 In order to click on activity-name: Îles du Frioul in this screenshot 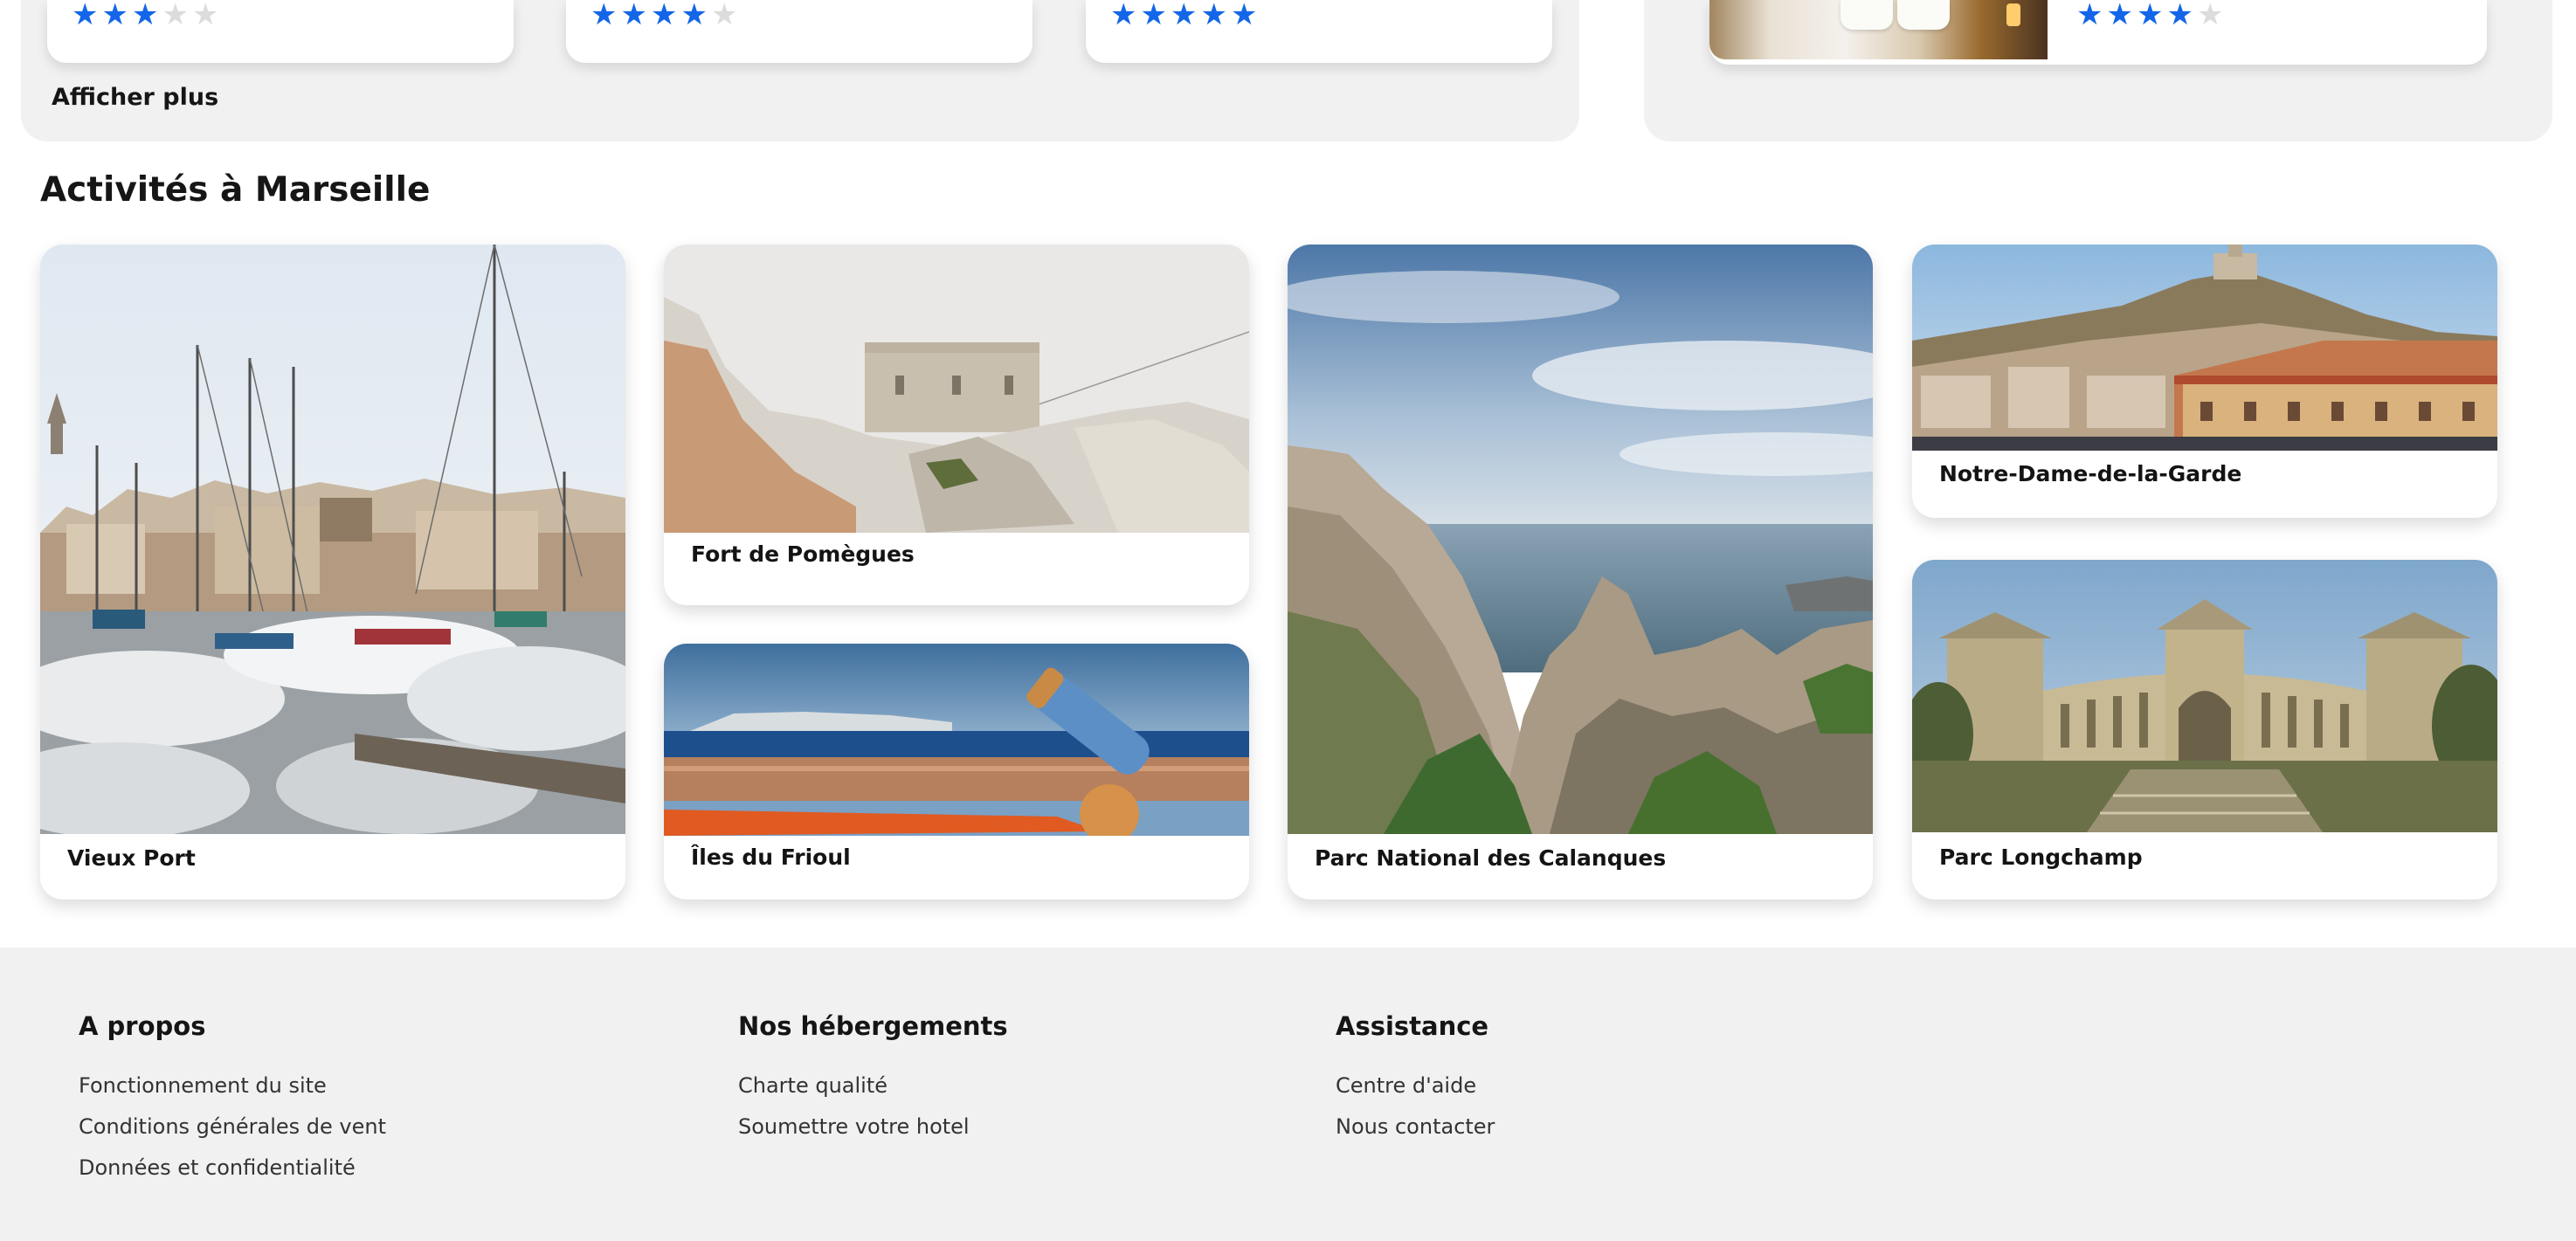, I will do `click(771, 857)`.